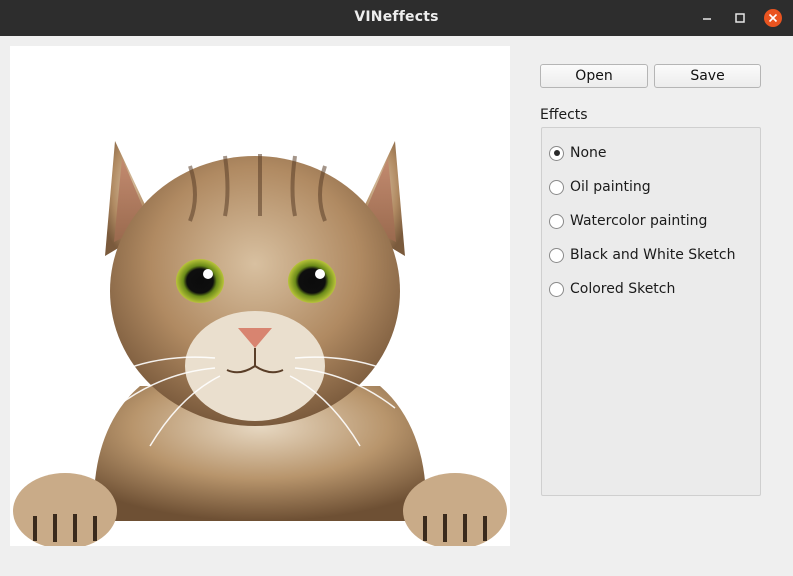  I want to click on effect-option-none: None, so click(578, 153).